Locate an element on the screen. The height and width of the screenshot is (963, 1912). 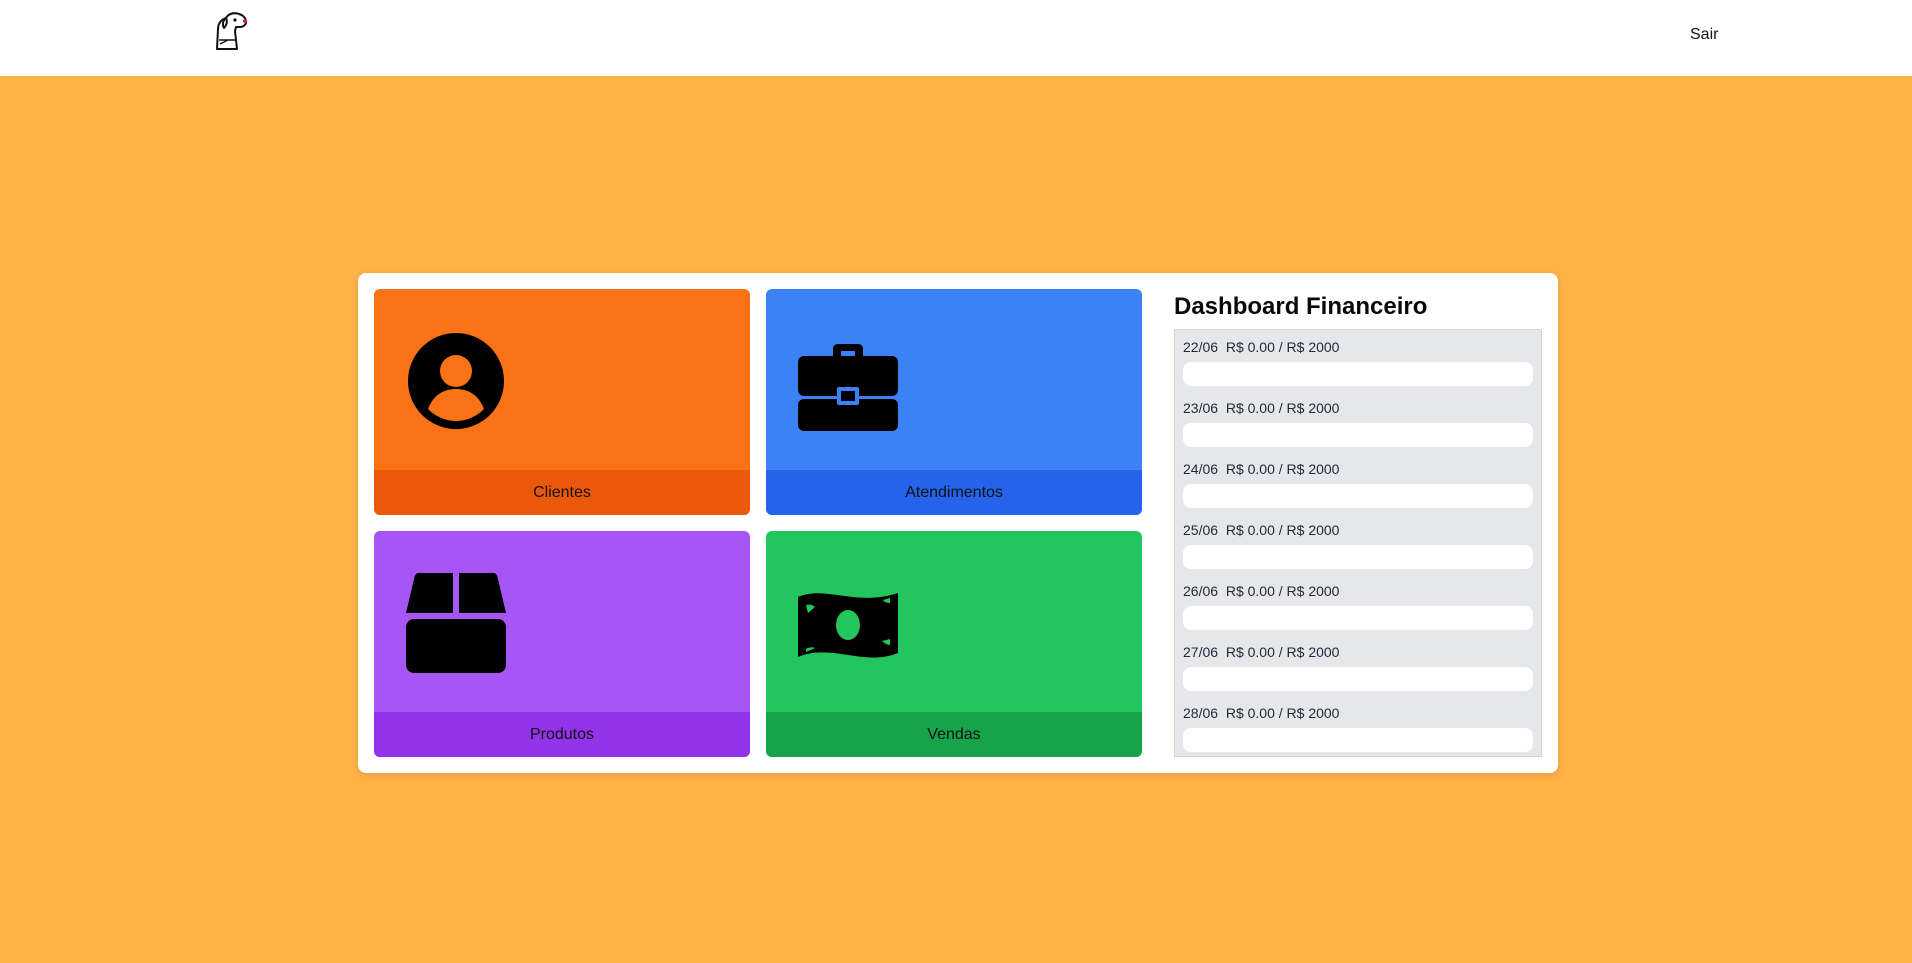
row-date: 23/06 is located at coordinates (1201, 408).